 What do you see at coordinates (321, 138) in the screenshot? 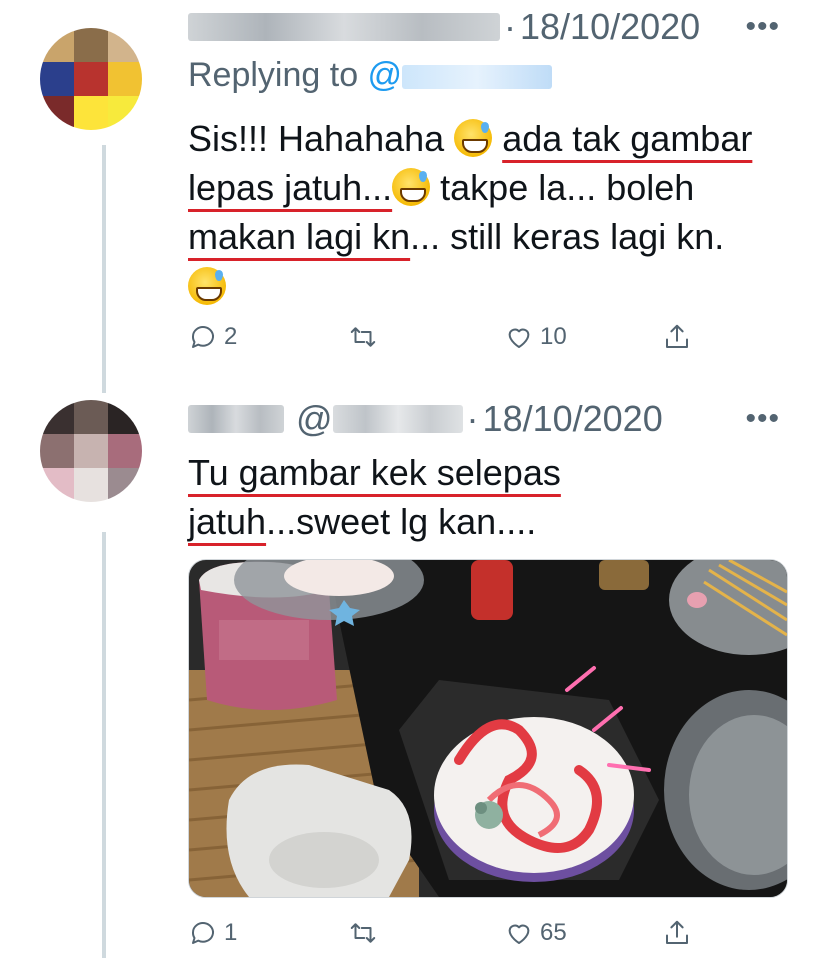
I see `text-part: Sis!!! Hahahaha` at bounding box center [321, 138].